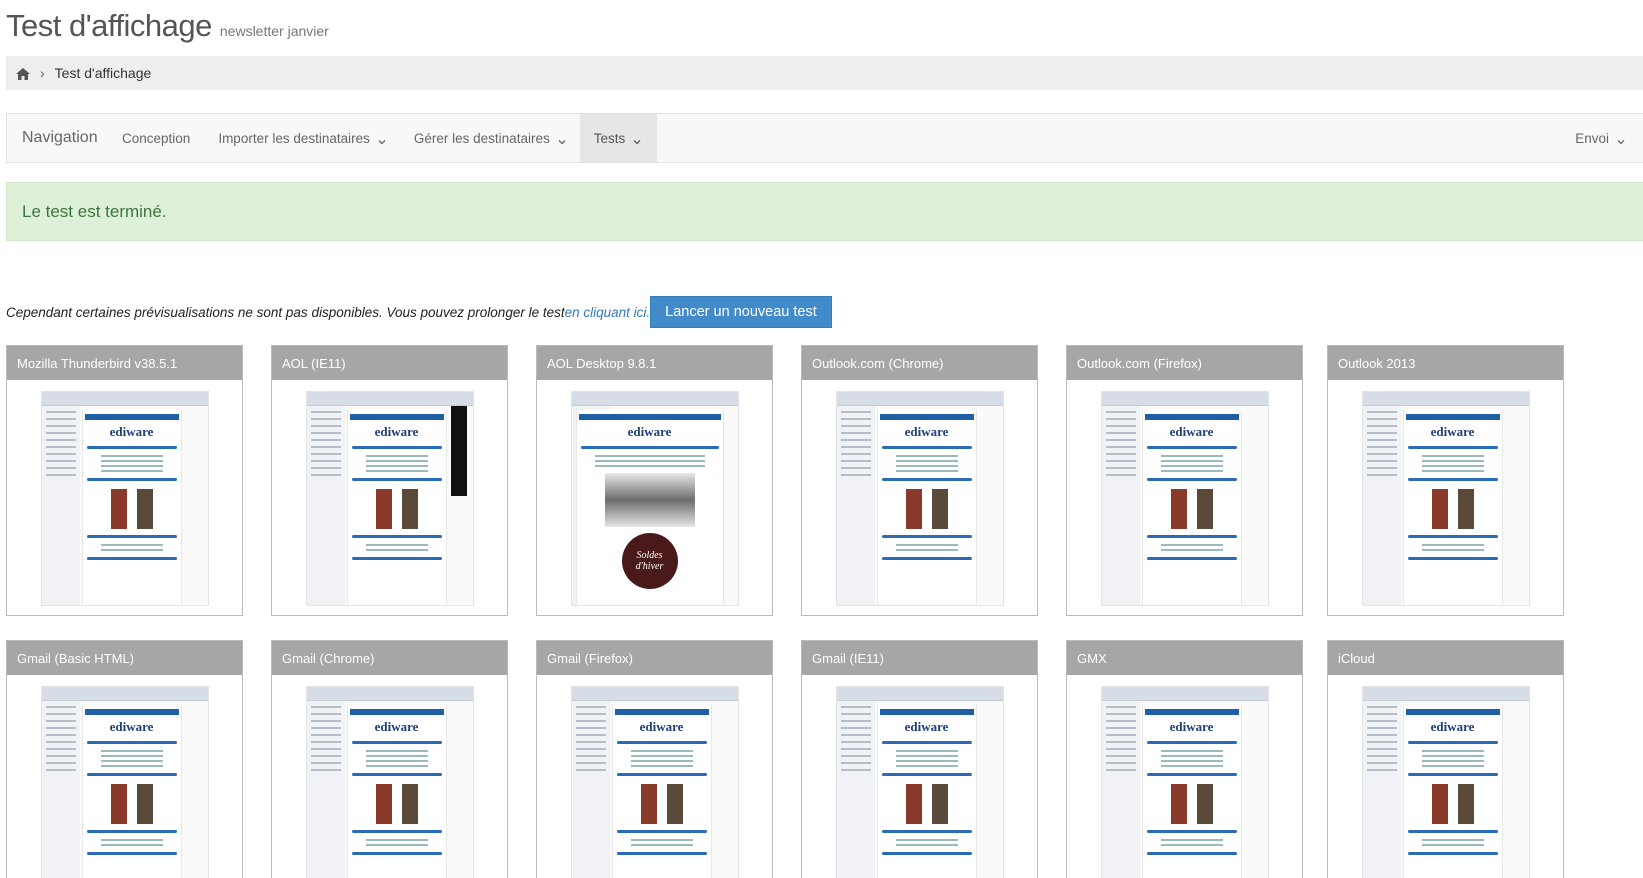 The height and width of the screenshot is (878, 1643). What do you see at coordinates (1592, 138) in the screenshot?
I see `nav-item-label: Envoi` at bounding box center [1592, 138].